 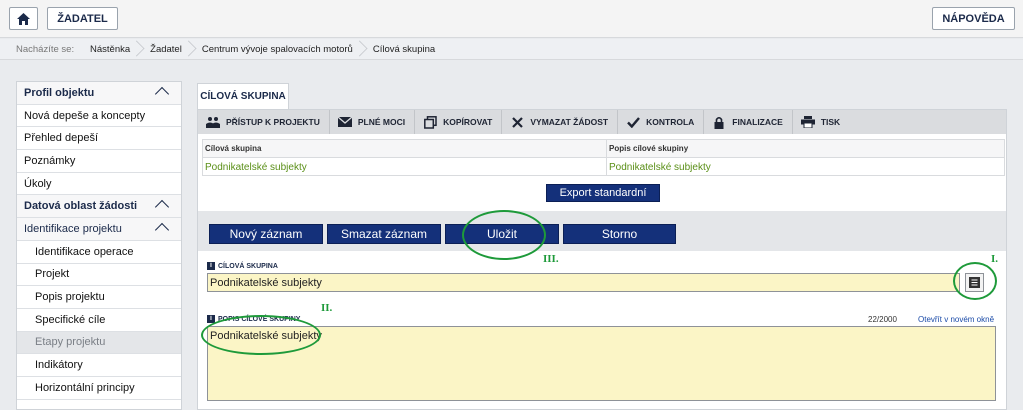 What do you see at coordinates (261, 335) in the screenshot?
I see `annotation-circle-popis` at bounding box center [261, 335].